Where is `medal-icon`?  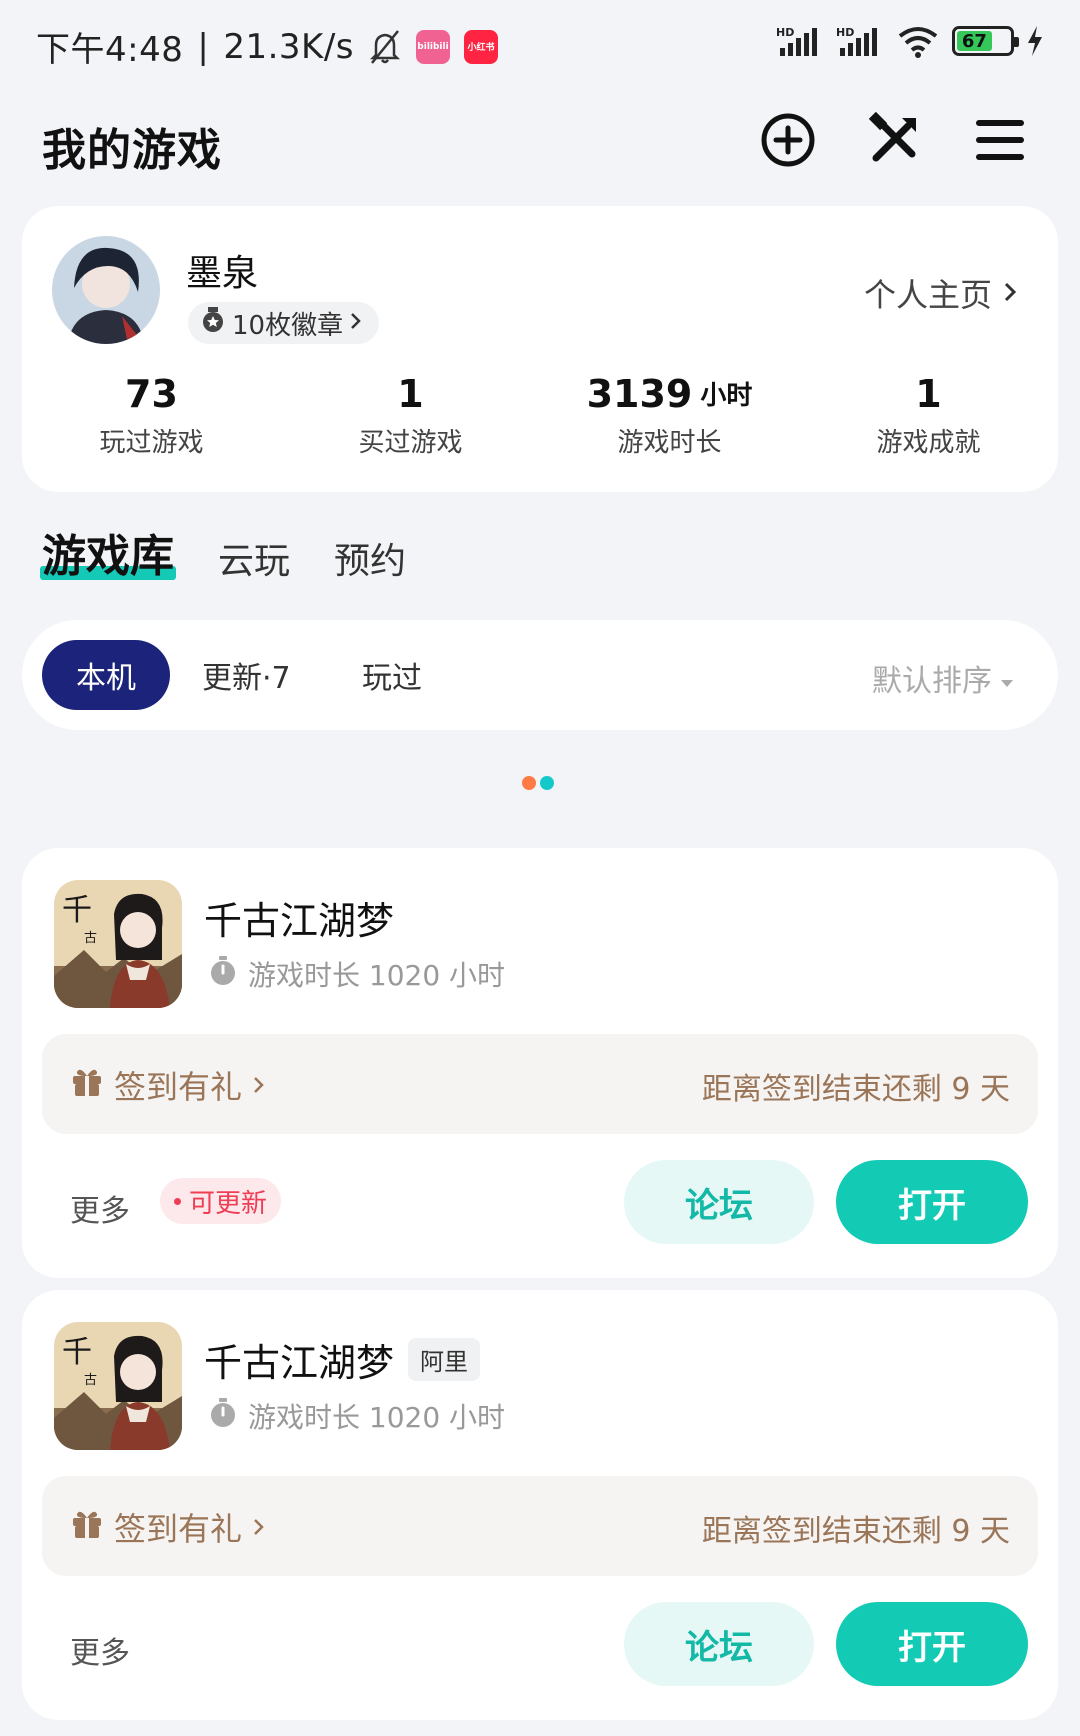
medal-icon is located at coordinates (213, 323).